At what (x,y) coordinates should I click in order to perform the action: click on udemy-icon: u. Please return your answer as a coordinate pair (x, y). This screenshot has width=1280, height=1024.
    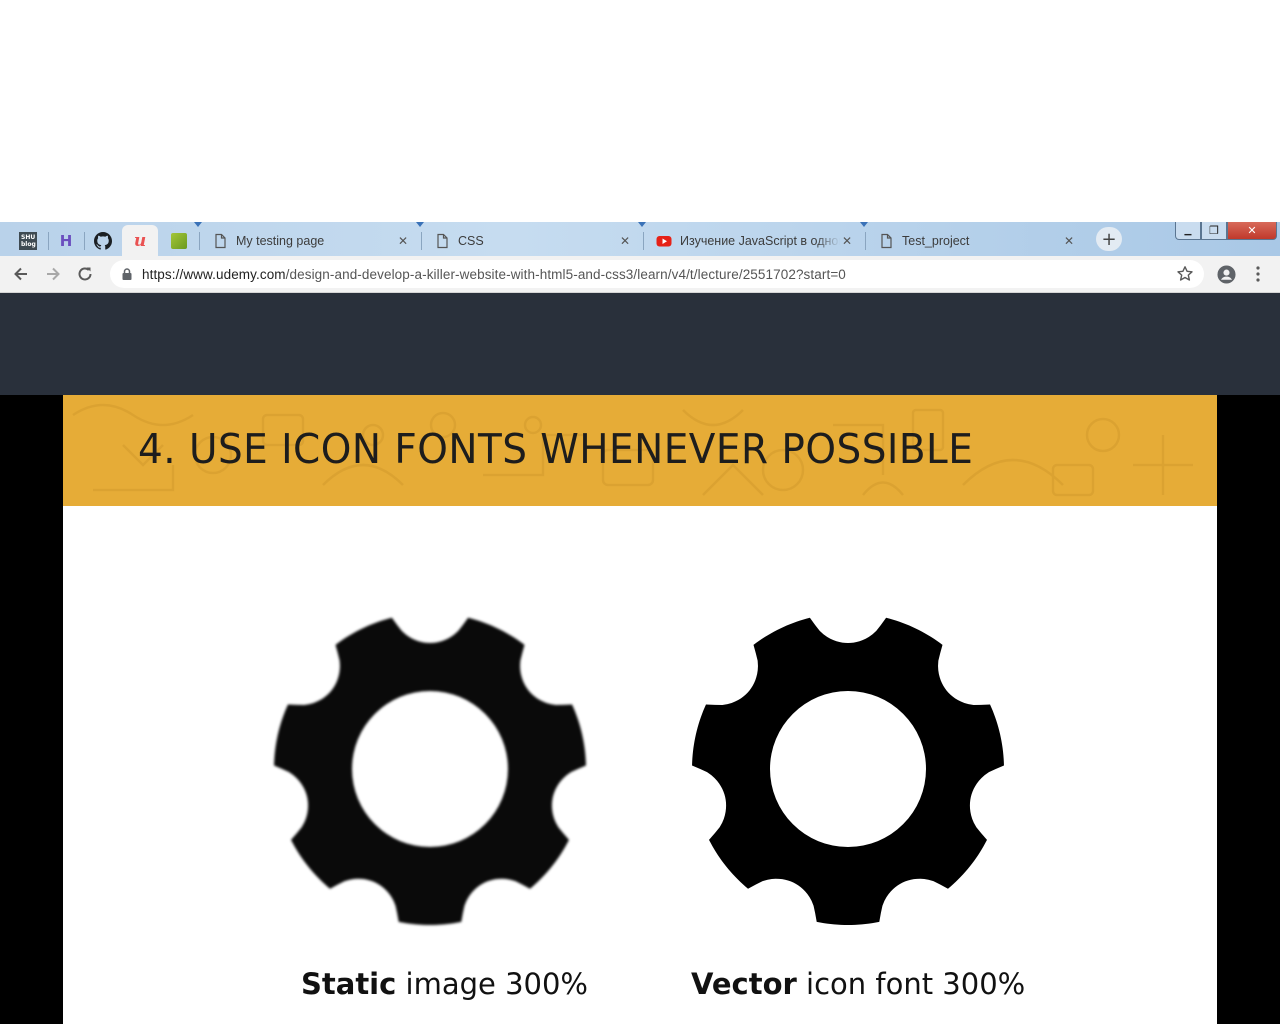
    Looking at the image, I should click on (140, 240).